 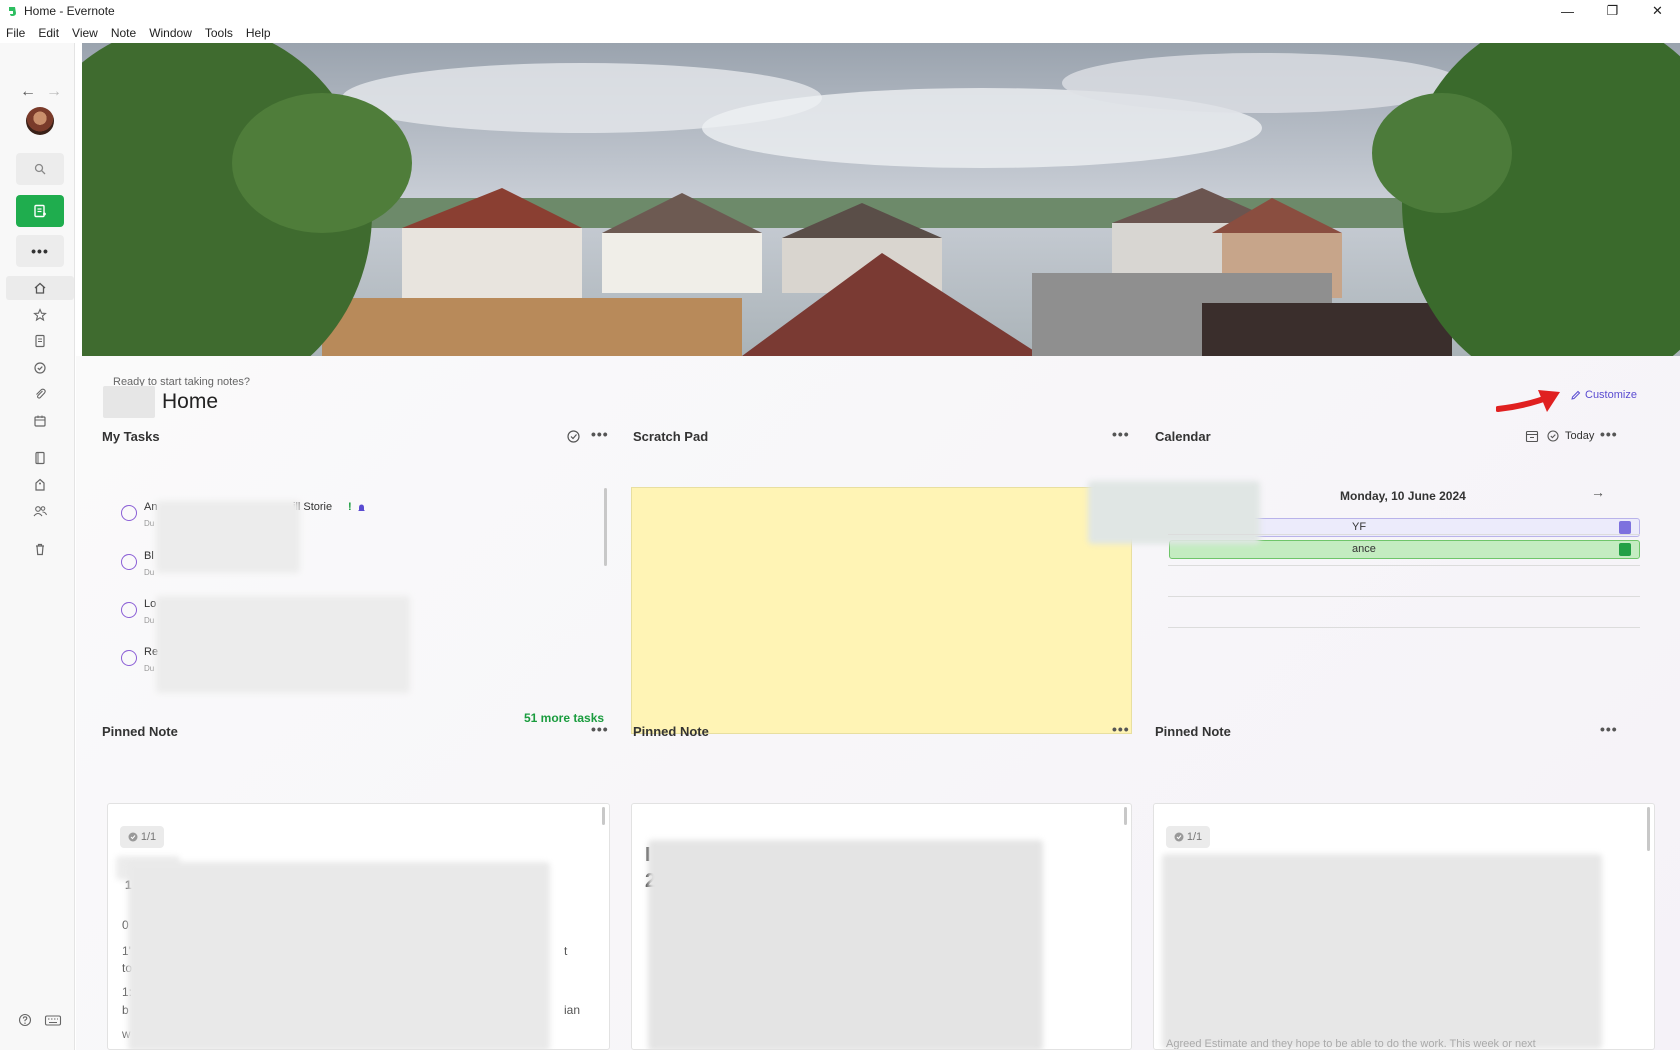 What do you see at coordinates (1121, 434) in the screenshot?
I see `scratch-pad-more-icon: •••` at bounding box center [1121, 434].